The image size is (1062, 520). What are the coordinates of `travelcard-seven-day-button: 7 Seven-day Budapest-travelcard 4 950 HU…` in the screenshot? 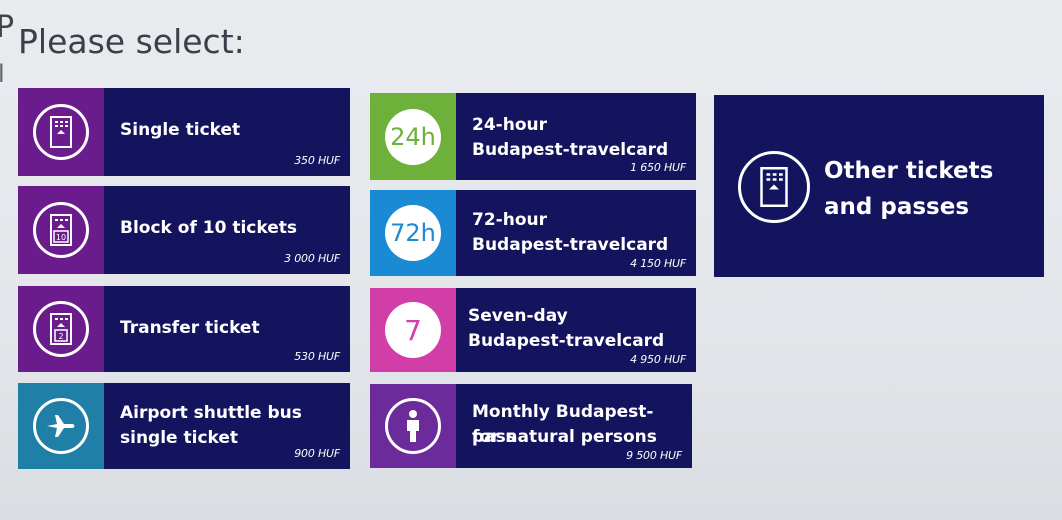 It's located at (533, 330).